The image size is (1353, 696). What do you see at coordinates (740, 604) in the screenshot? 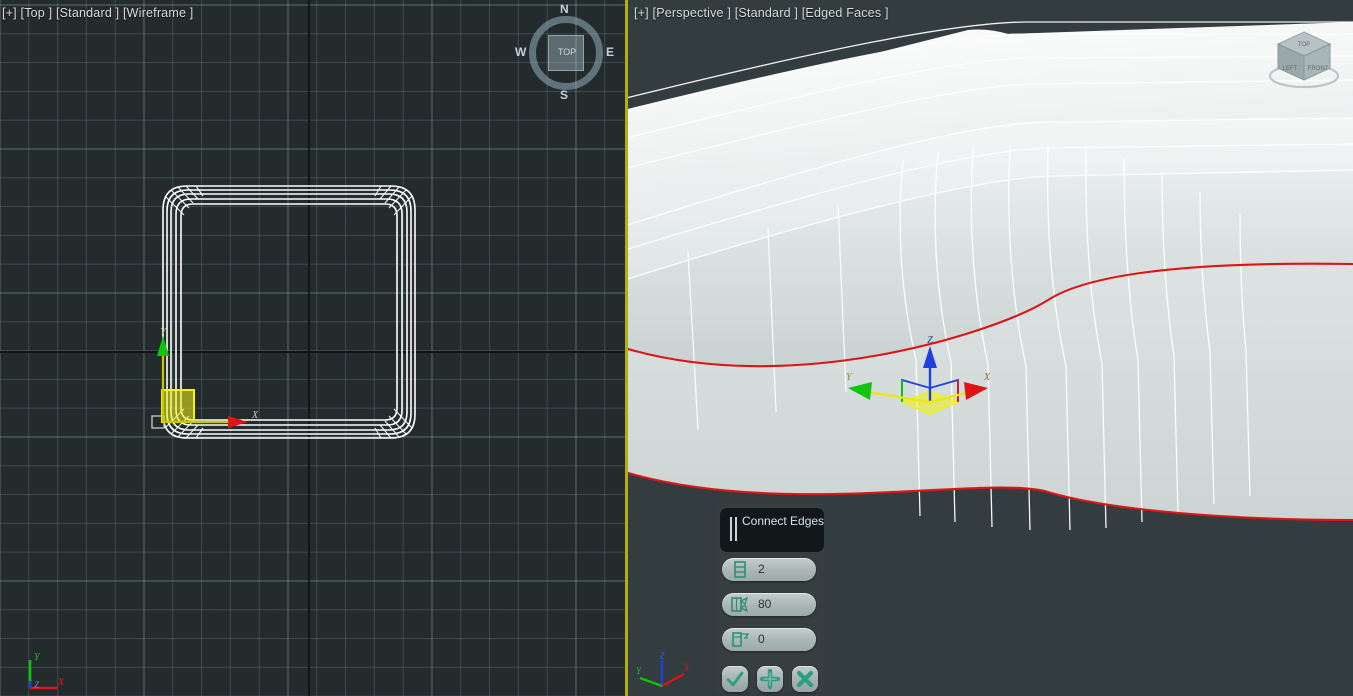
I see `pinch-icon` at bounding box center [740, 604].